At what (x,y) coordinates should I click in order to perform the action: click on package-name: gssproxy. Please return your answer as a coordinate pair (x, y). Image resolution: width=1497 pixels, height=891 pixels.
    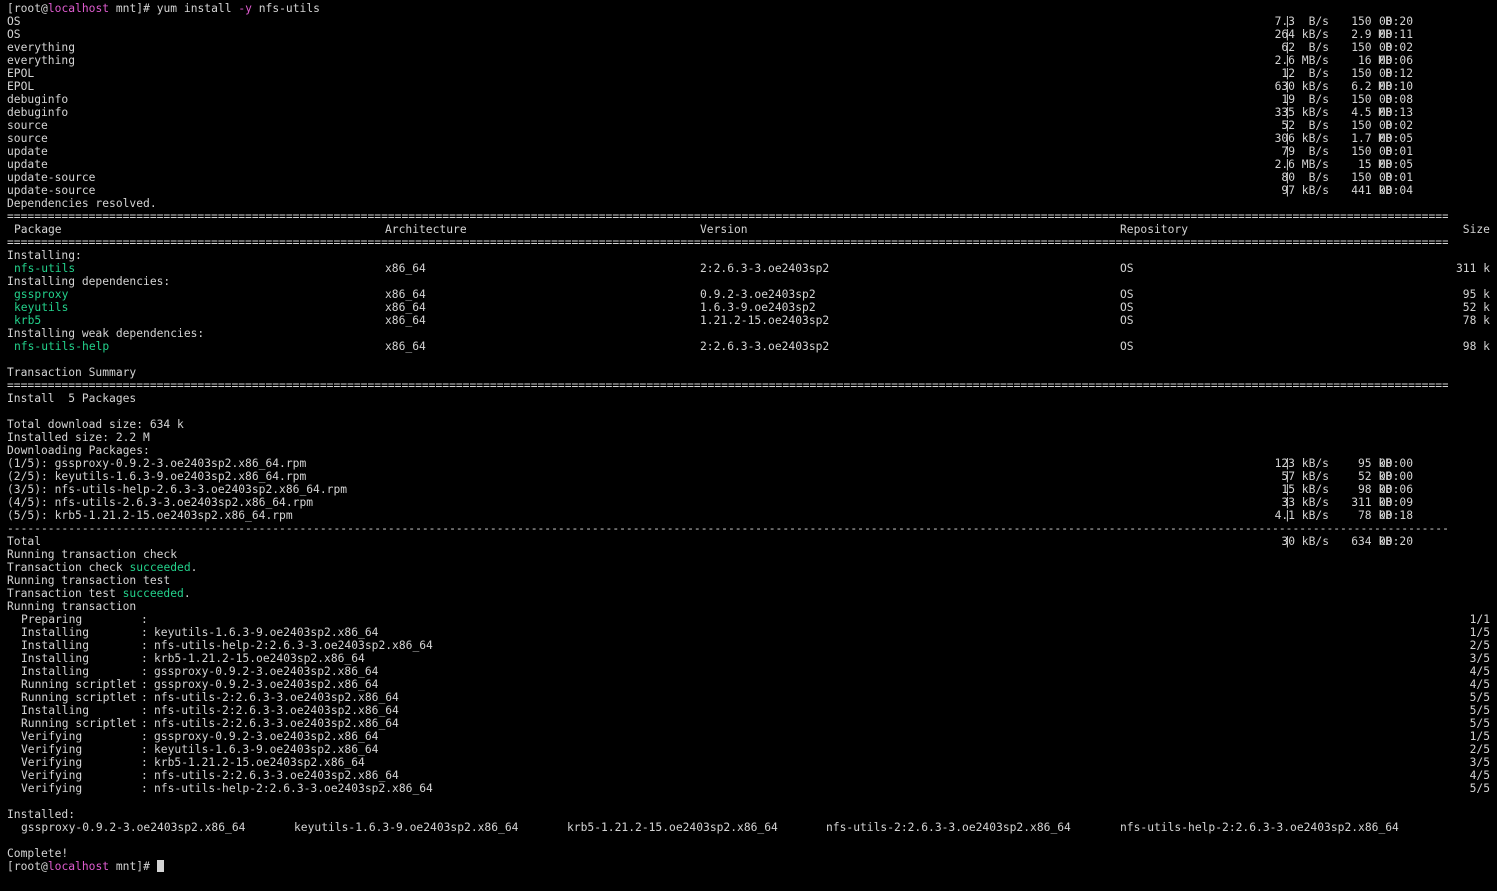
    Looking at the image, I should click on (41, 294).